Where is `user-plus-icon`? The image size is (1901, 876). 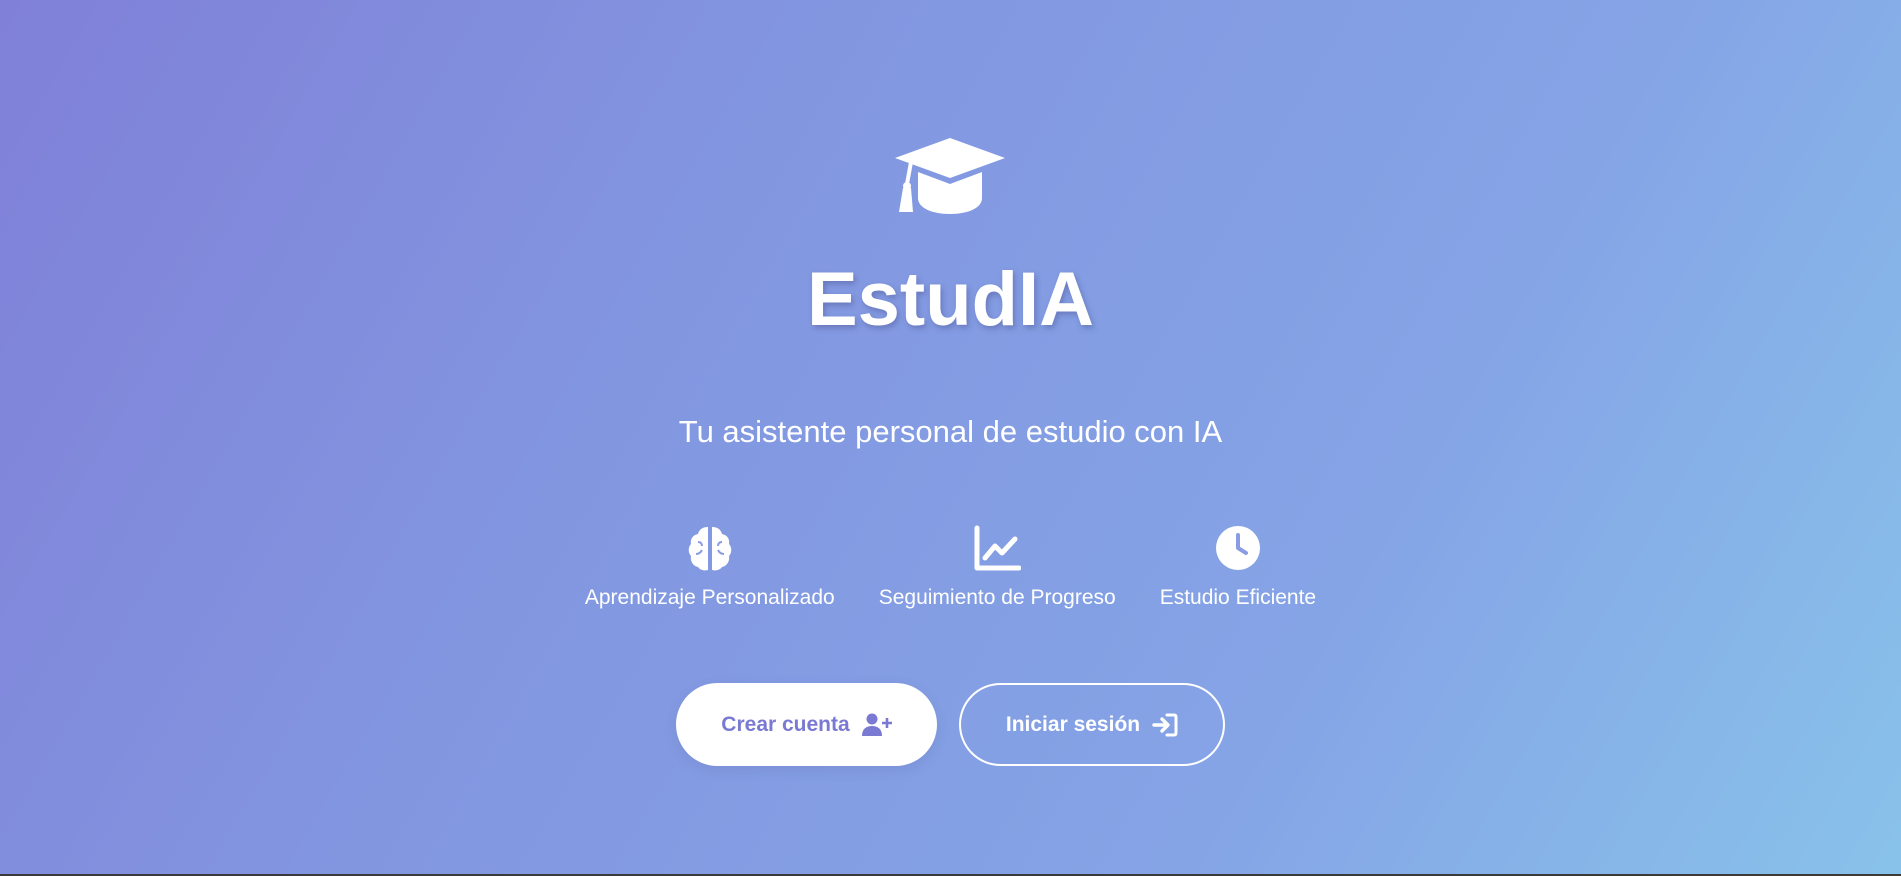
user-plus-icon is located at coordinates (876, 724).